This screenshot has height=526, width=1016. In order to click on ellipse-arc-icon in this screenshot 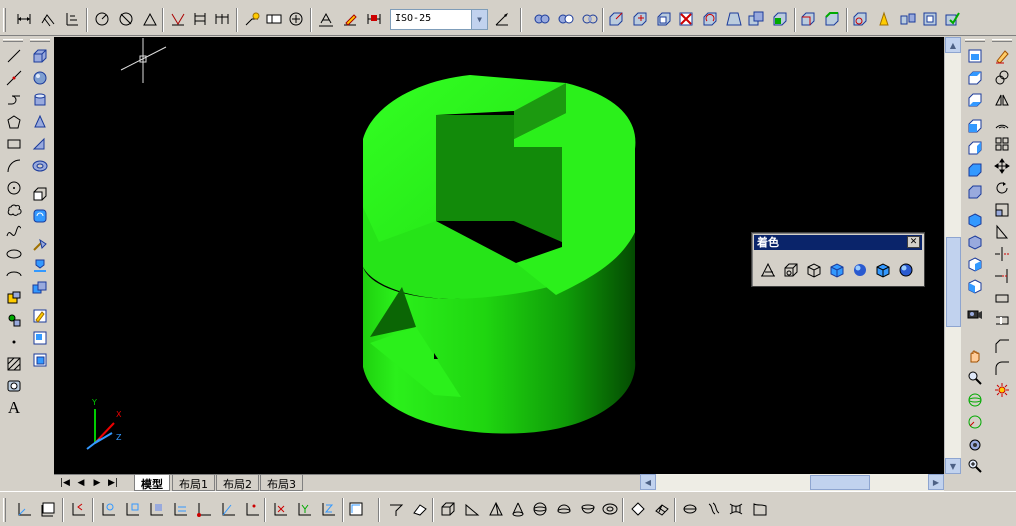, I will do `click(14, 276)`.